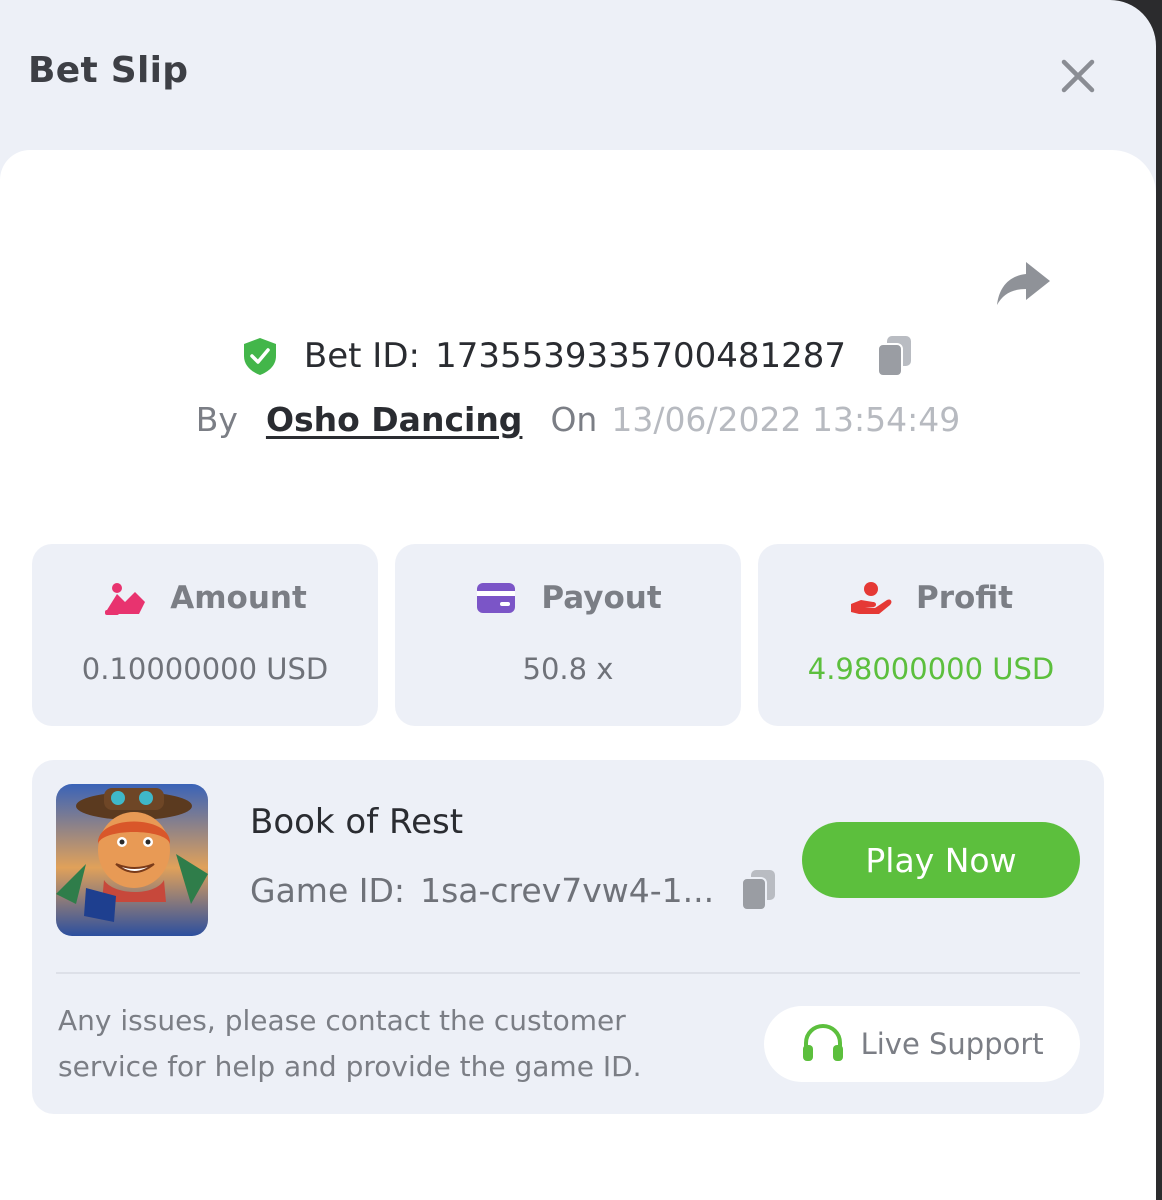 The width and height of the screenshot is (1162, 1200). What do you see at coordinates (216, 419) in the screenshot?
I see `by-label: By` at bounding box center [216, 419].